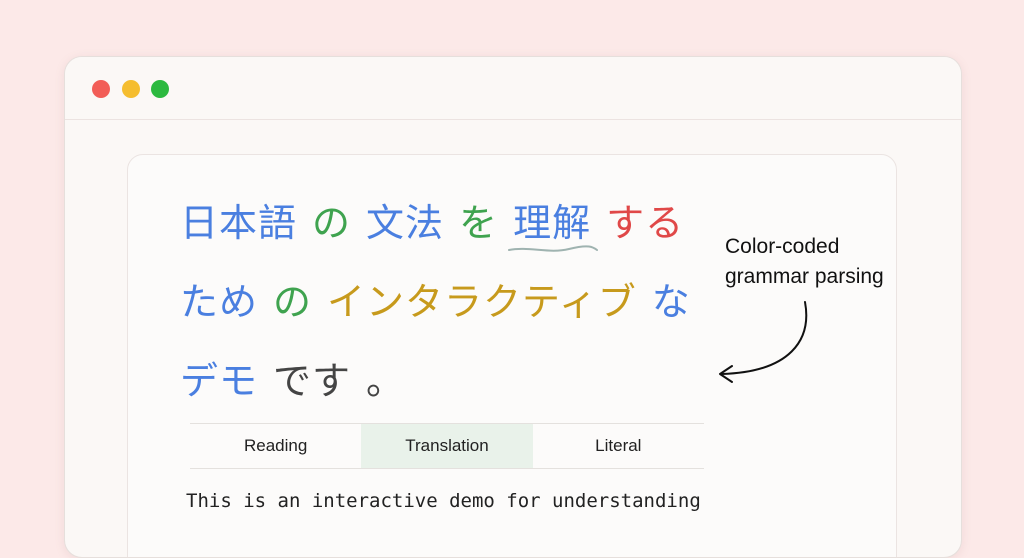 The width and height of the screenshot is (1024, 558). What do you see at coordinates (292, 302) in the screenshot?
I see `token-no-2: の` at bounding box center [292, 302].